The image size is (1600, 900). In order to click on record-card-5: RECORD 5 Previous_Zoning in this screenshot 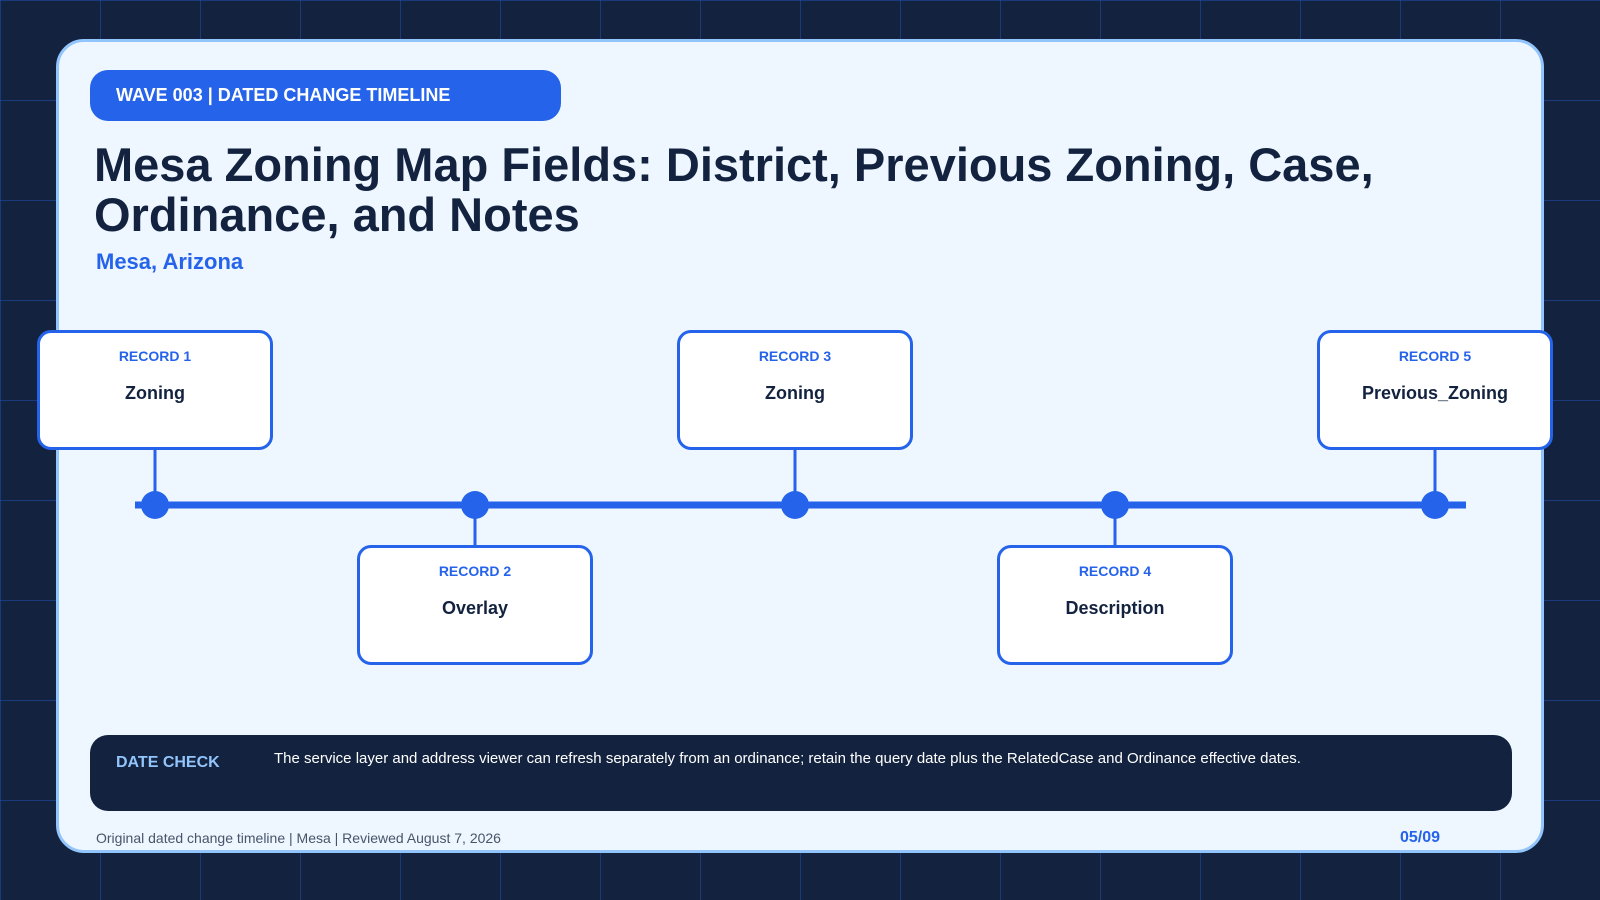, I will do `click(1435, 390)`.